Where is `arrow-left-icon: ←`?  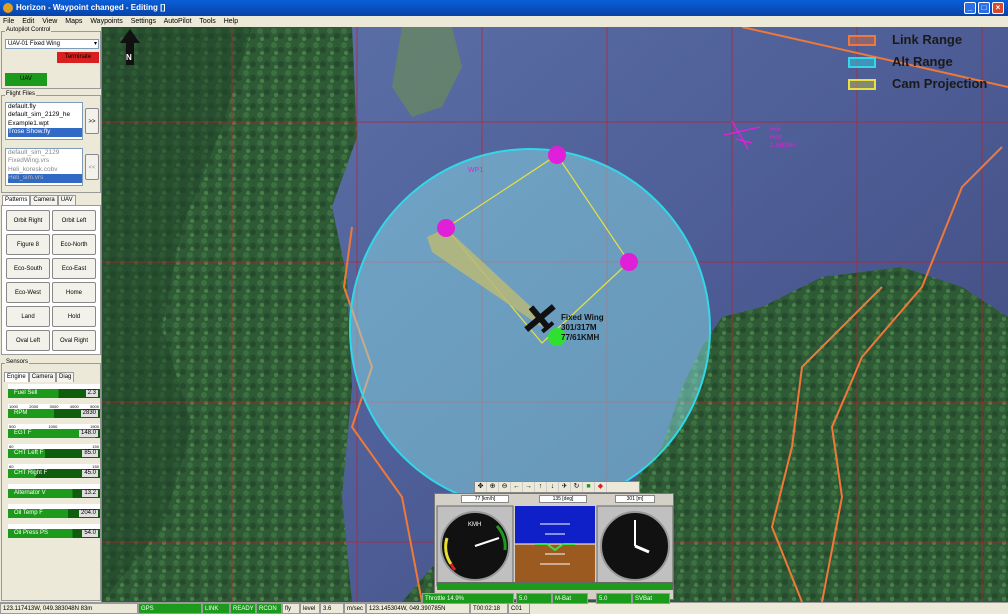
arrow-left-icon: ← is located at coordinates (517, 487).